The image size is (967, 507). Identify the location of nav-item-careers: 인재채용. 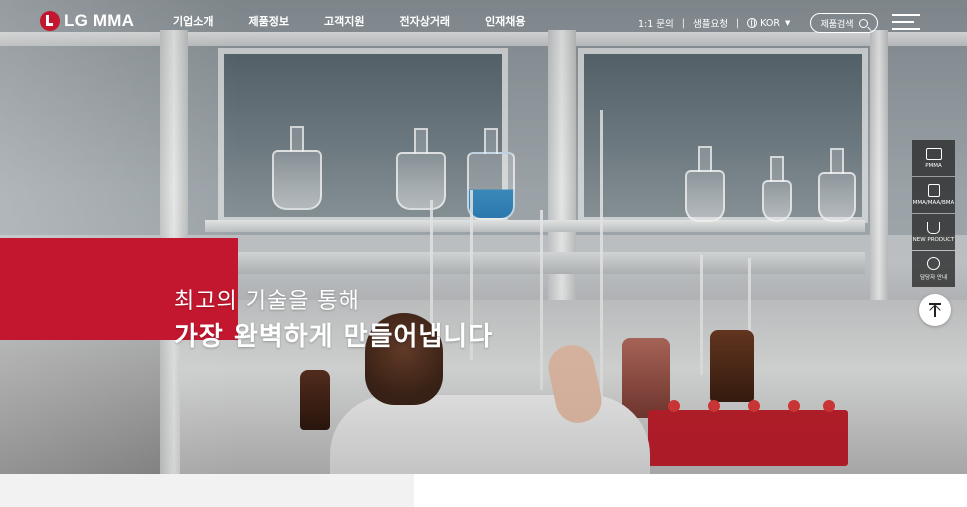
(505, 21).